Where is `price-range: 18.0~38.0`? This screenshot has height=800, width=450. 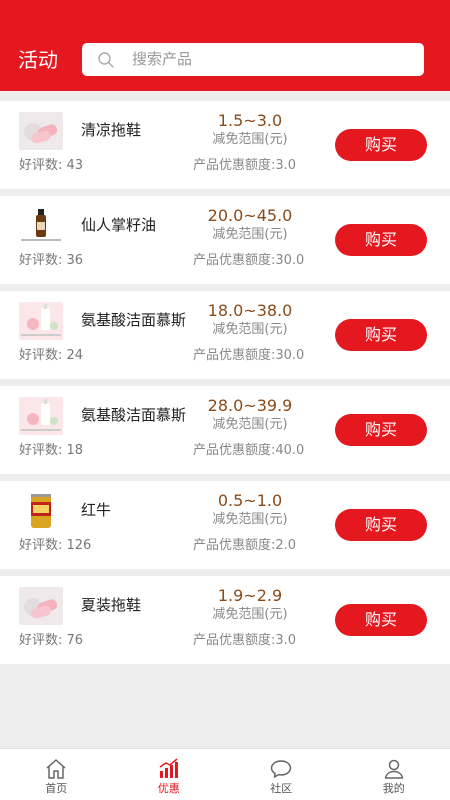
price-range: 18.0~38.0 is located at coordinates (250, 310).